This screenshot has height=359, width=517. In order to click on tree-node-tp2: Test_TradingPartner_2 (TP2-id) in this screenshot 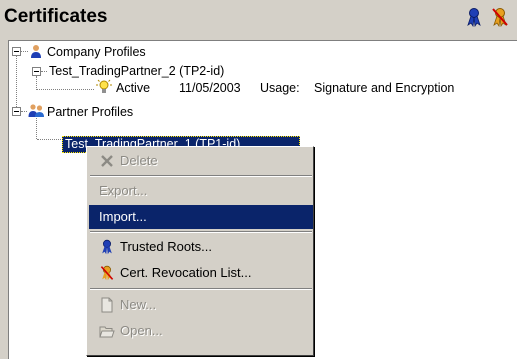, I will do `click(136, 71)`.